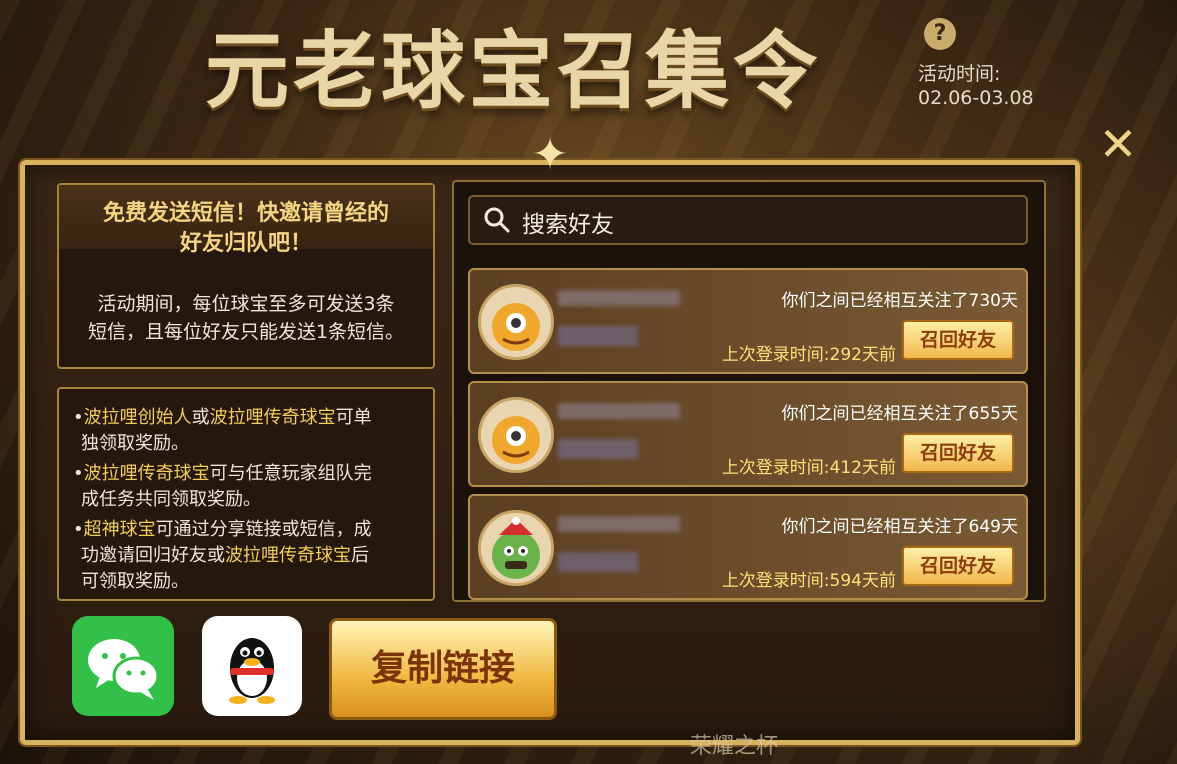 The width and height of the screenshot is (1177, 764). I want to click on friend-card: 你们之间已经相互关注了649天 上次登录时间:594天前 召回好友, so click(748, 547).